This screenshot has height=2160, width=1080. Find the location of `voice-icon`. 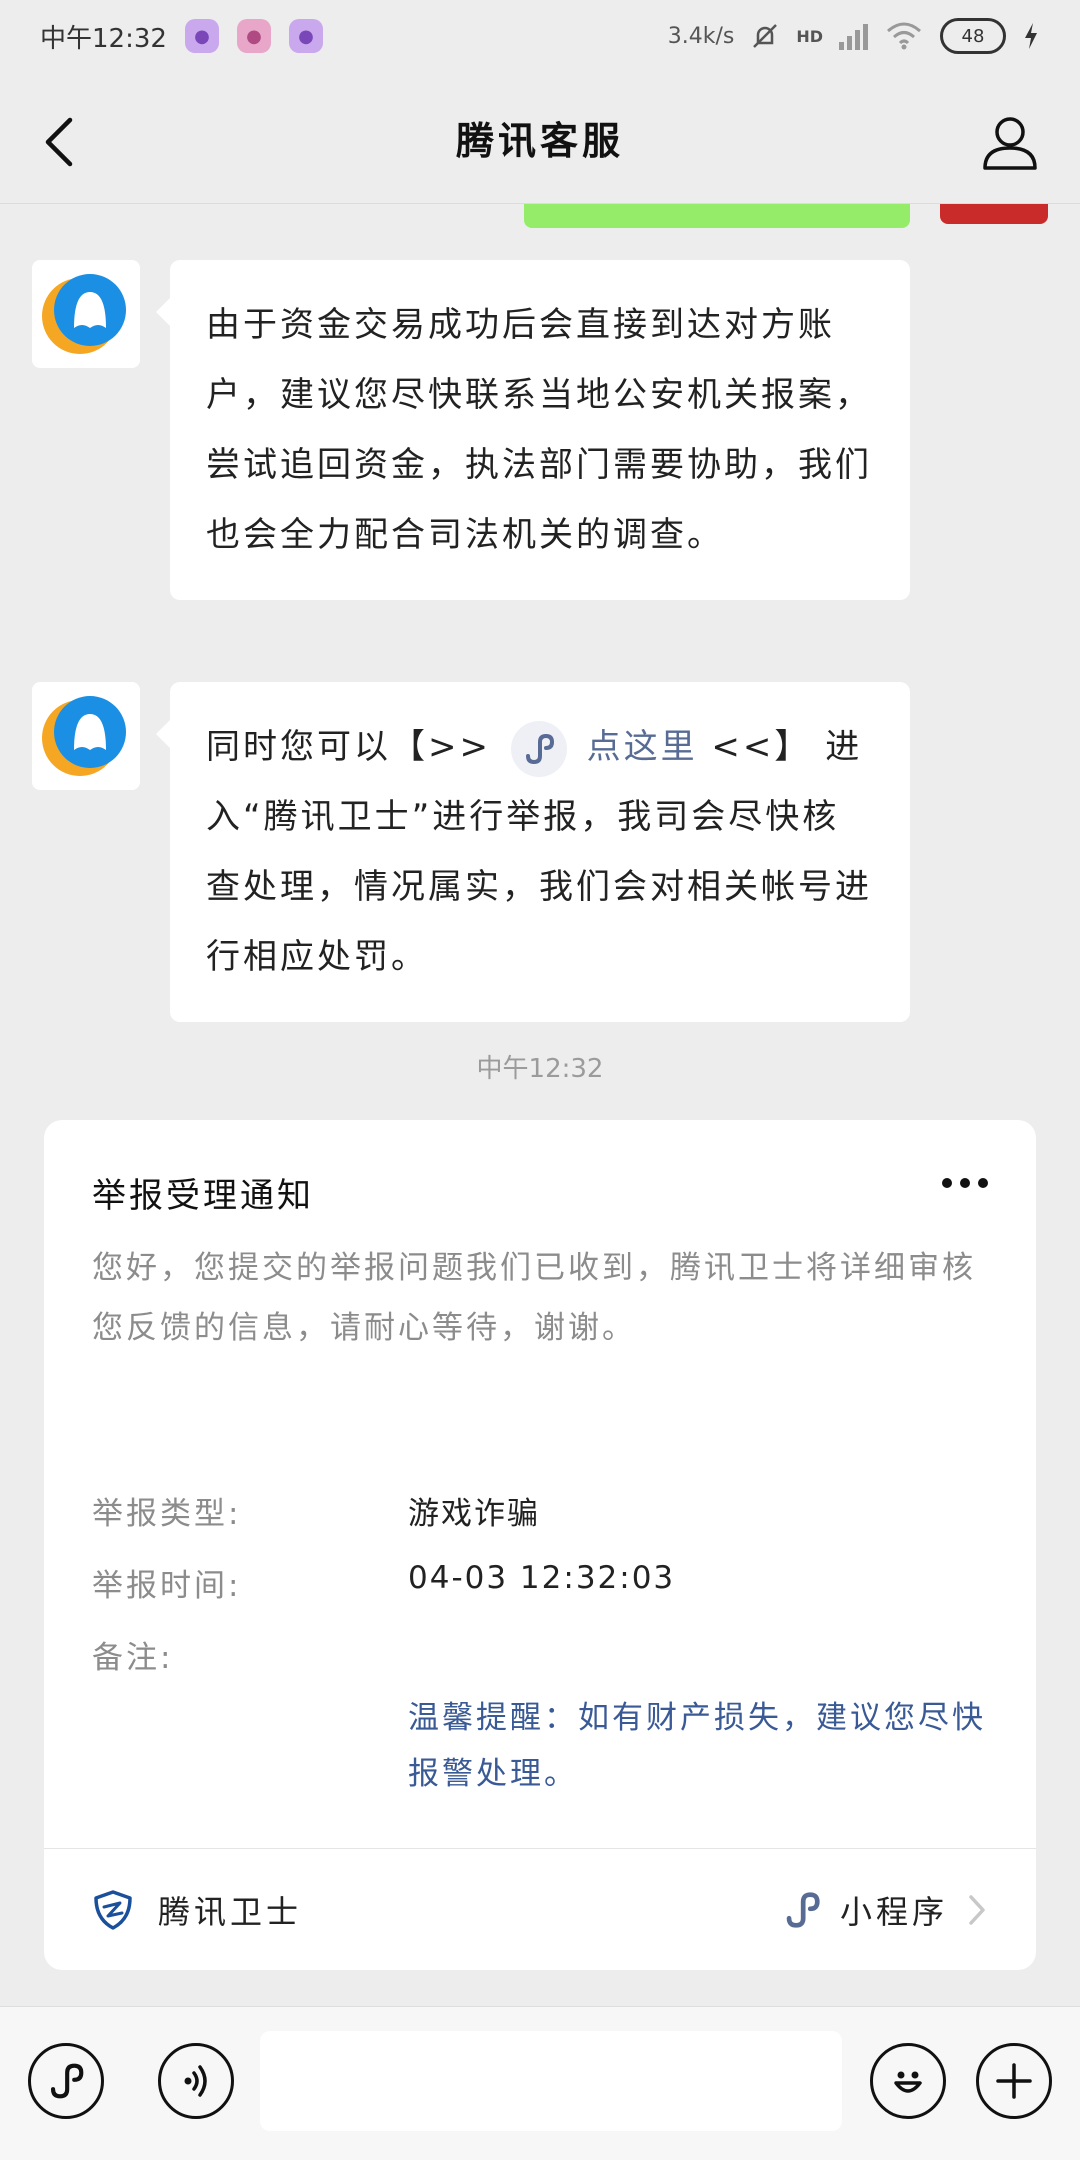

voice-icon is located at coordinates (195, 2081).